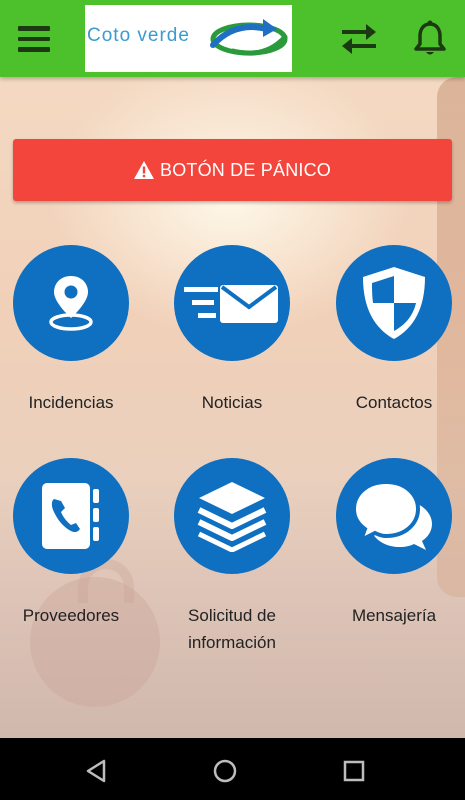 This screenshot has width=465, height=800. I want to click on fast-mail-icon, so click(231, 304).